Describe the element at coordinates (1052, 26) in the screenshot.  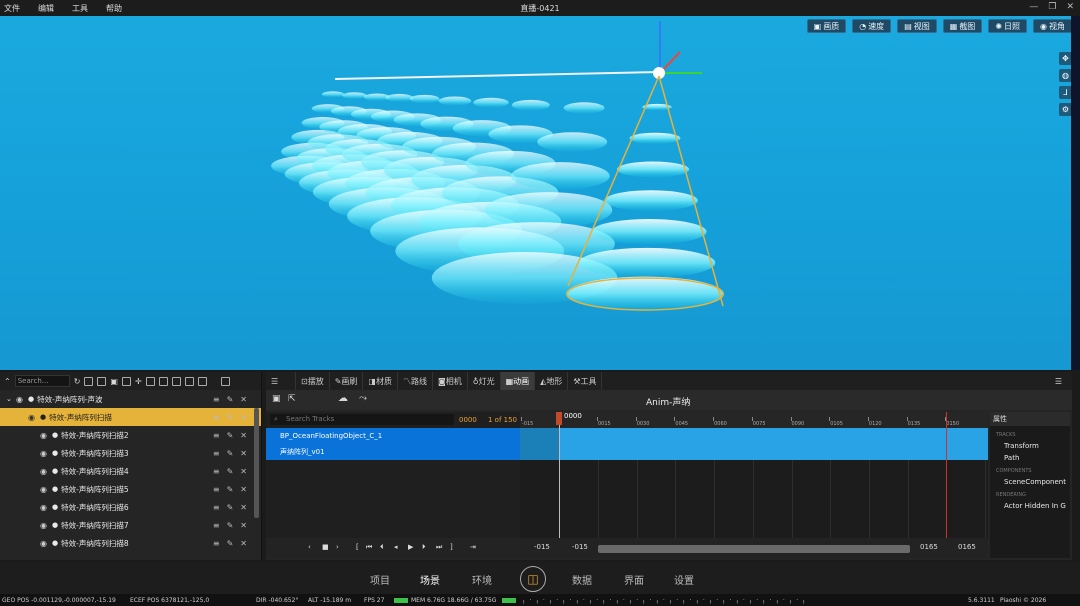
I see `camera-view-button: ◉ 视角` at that location.